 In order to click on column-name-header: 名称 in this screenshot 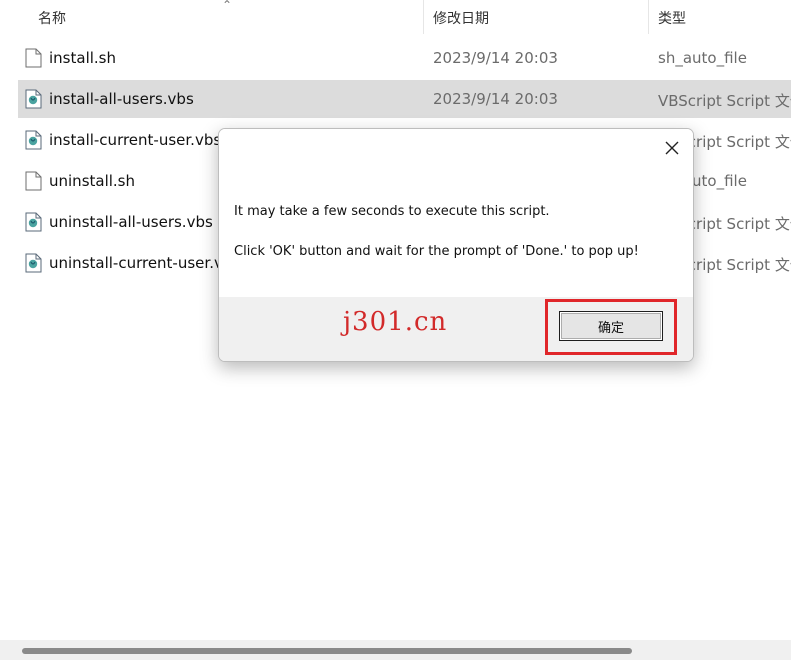, I will do `click(52, 18)`.